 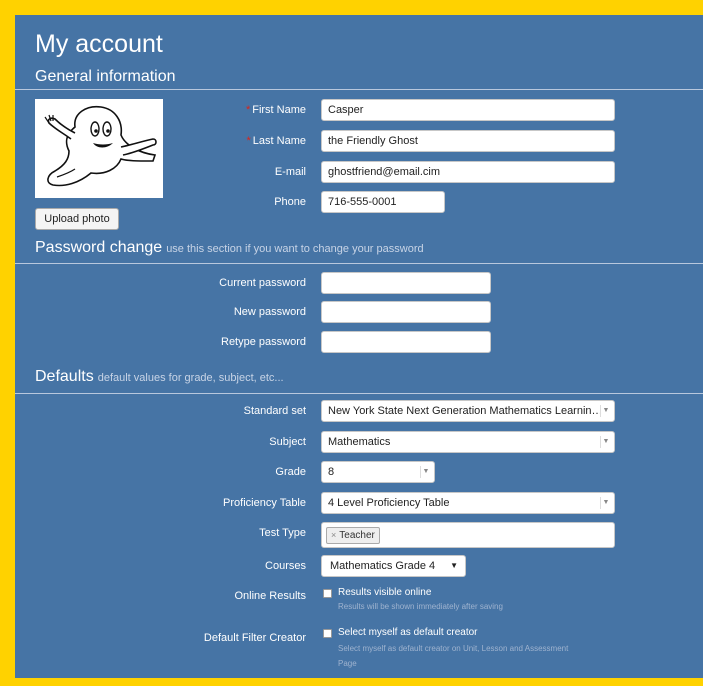 What do you see at coordinates (290, 202) in the screenshot?
I see `phone-label: Phone` at bounding box center [290, 202].